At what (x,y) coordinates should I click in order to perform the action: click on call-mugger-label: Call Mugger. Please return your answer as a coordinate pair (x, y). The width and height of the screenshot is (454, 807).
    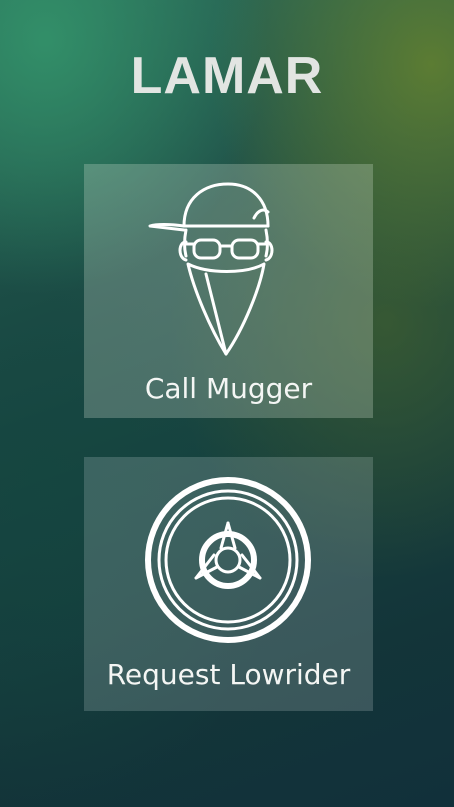
    Looking at the image, I should click on (228, 388).